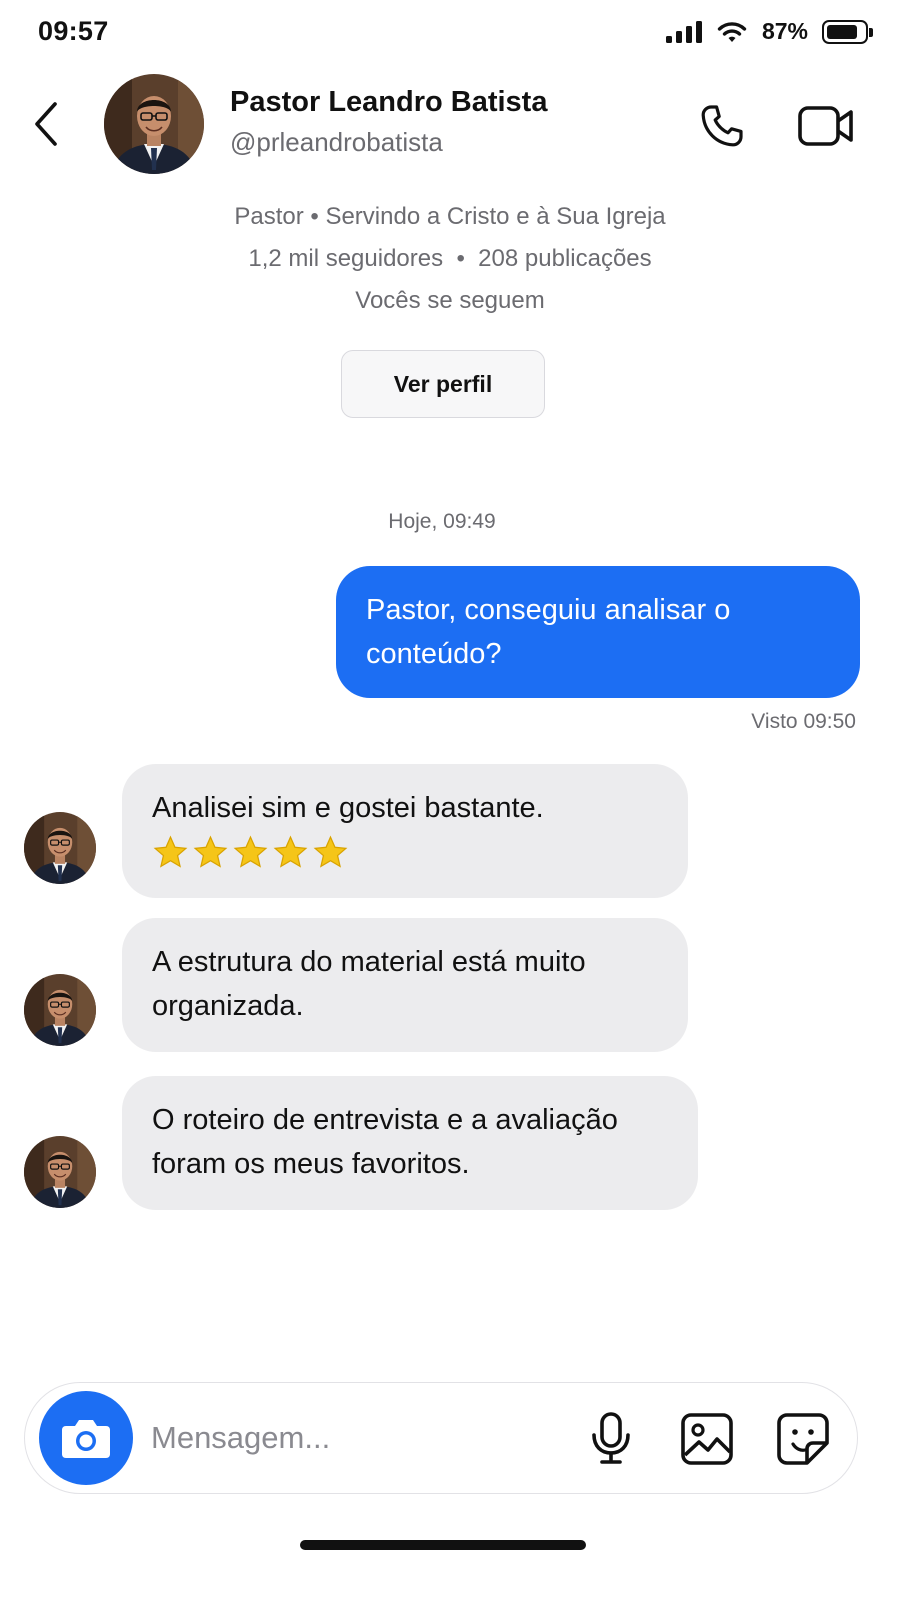 This screenshot has width=900, height=1599. I want to click on profile-stats: 1,2 mil seguidores • 208 publicações, so click(450, 258).